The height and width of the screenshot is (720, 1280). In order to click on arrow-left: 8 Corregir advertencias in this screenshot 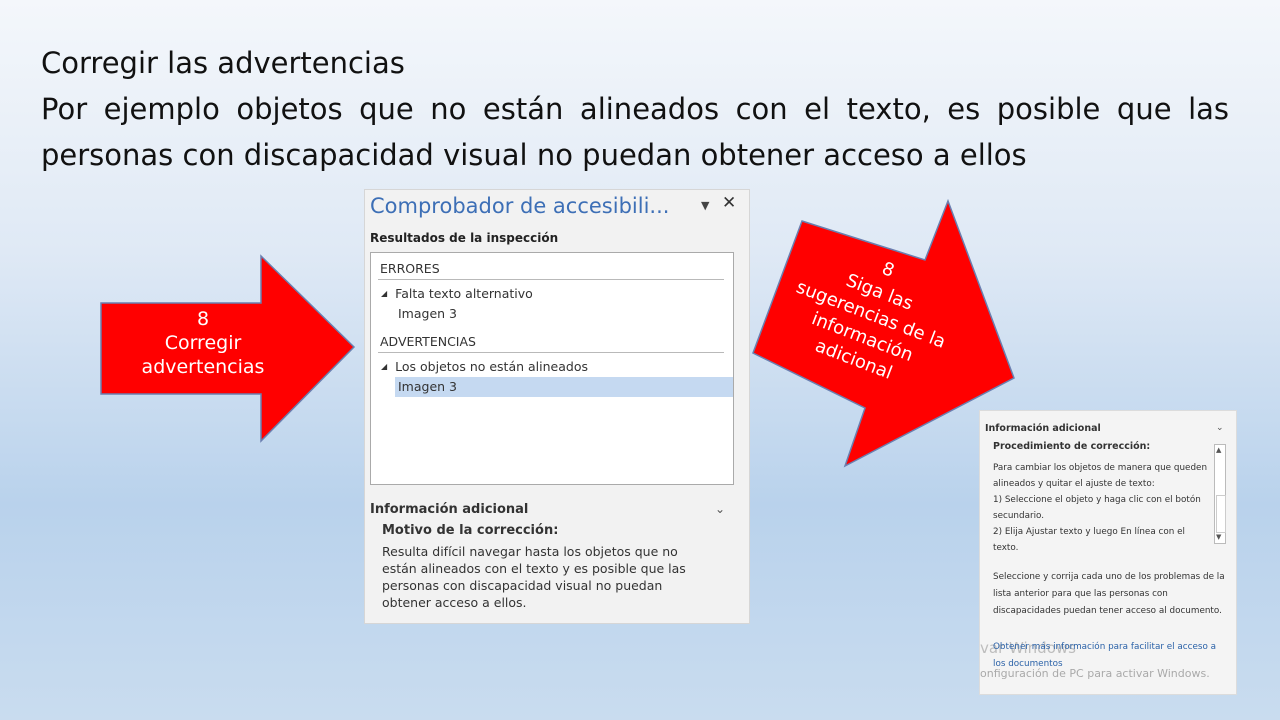, I will do `click(228, 348)`.